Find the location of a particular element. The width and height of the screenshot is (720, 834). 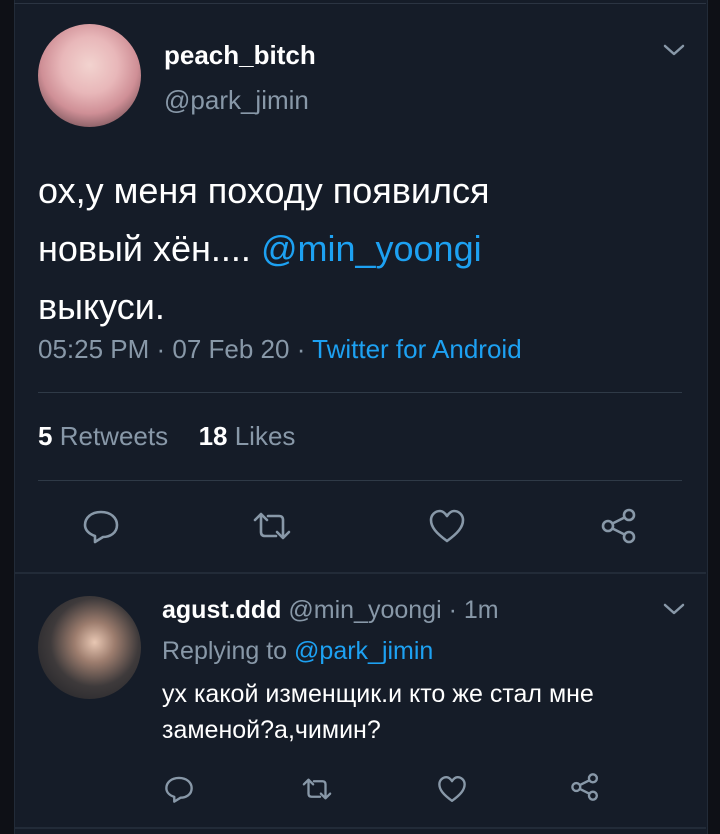

retweets-count: 5 is located at coordinates (45, 436).